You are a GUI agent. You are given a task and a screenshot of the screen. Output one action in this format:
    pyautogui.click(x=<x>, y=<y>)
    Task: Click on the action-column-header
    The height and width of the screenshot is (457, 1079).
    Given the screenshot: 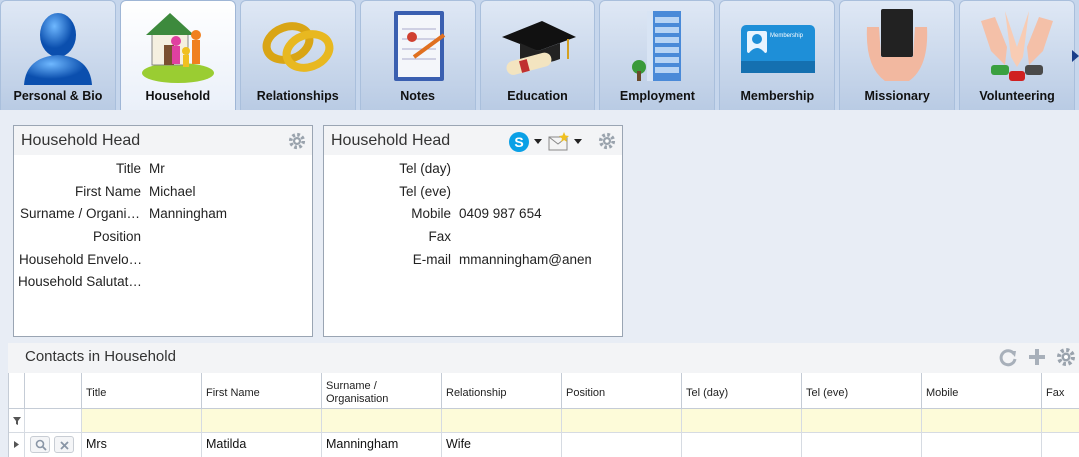 What is the action you would take?
    pyautogui.click(x=53, y=391)
    